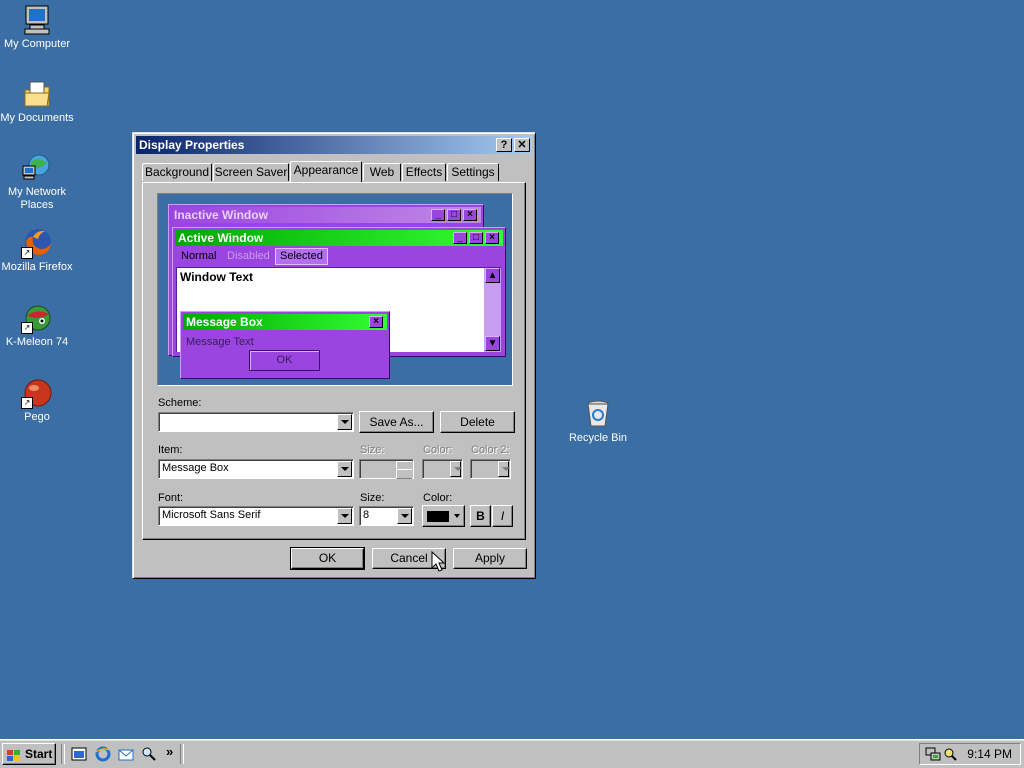 The width and height of the screenshot is (1024, 768). What do you see at coordinates (480, 516) in the screenshot?
I see `bold-button: B` at bounding box center [480, 516].